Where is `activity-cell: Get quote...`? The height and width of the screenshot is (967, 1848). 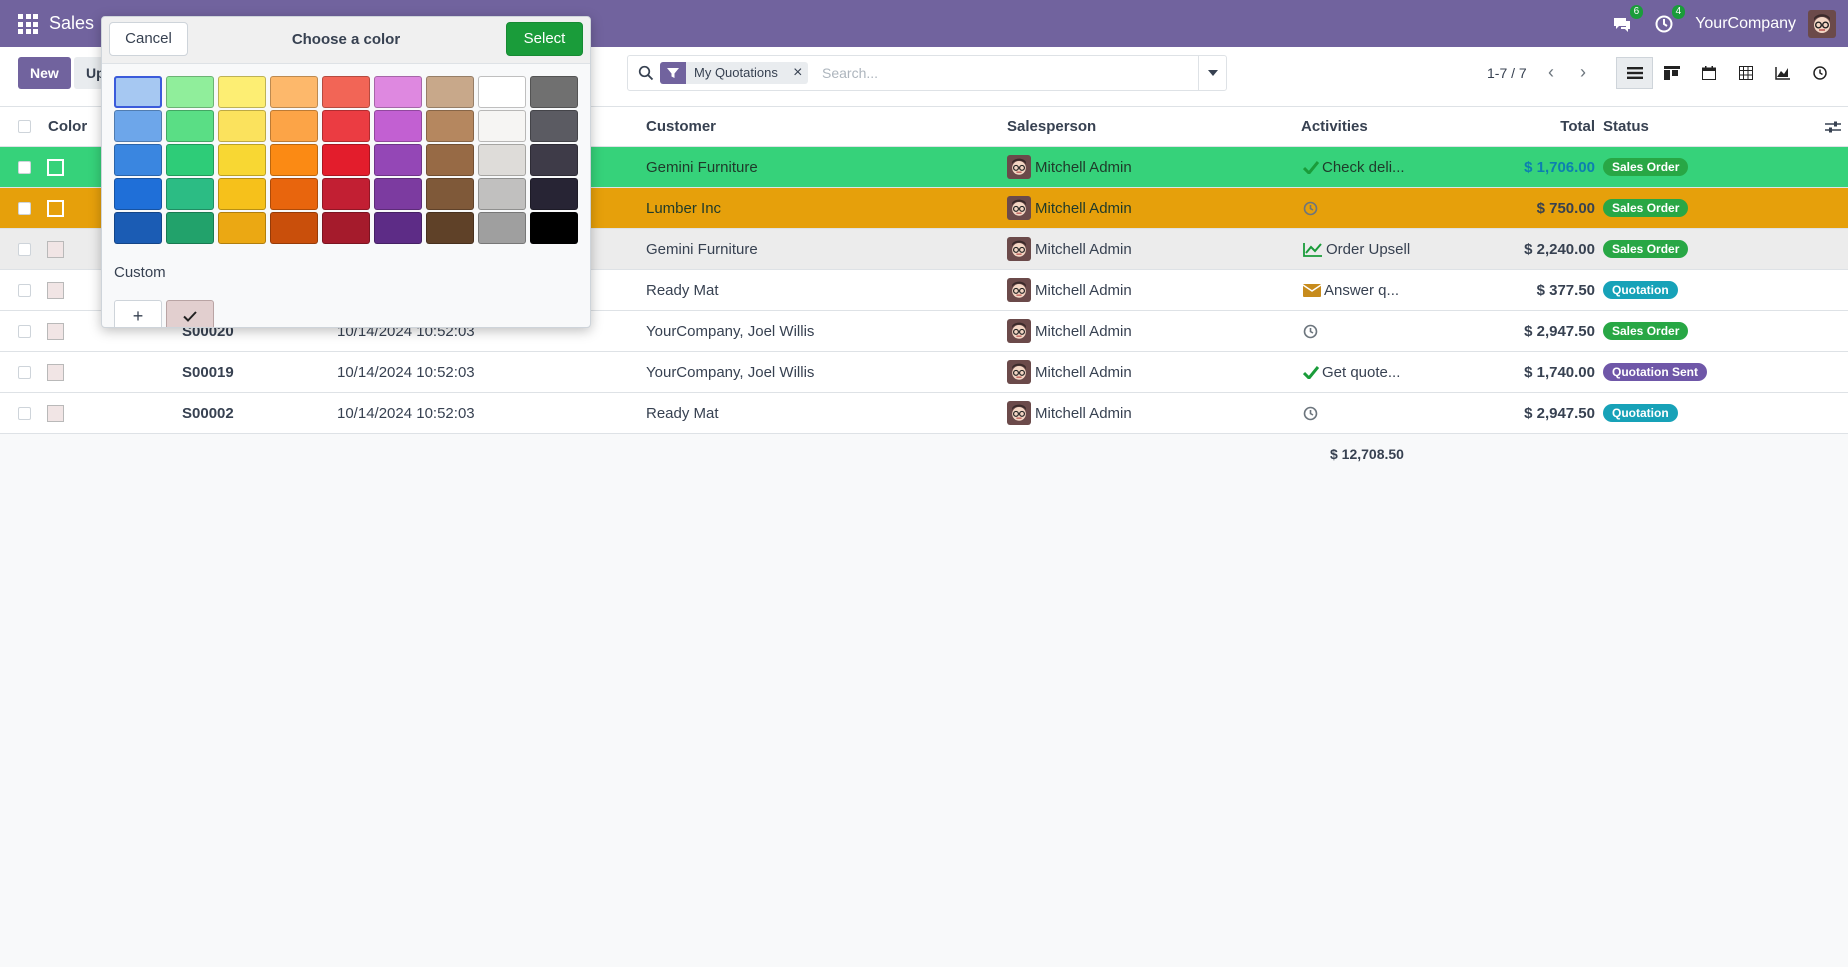 activity-cell: Get quote... is located at coordinates (1351, 372).